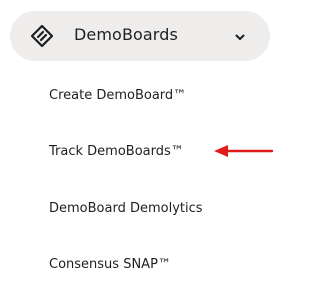 The height and width of the screenshot is (296, 320). Describe the element at coordinates (117, 96) in the screenshot. I see `menu-item-create-demoboard: Create DemoBoard™` at that location.